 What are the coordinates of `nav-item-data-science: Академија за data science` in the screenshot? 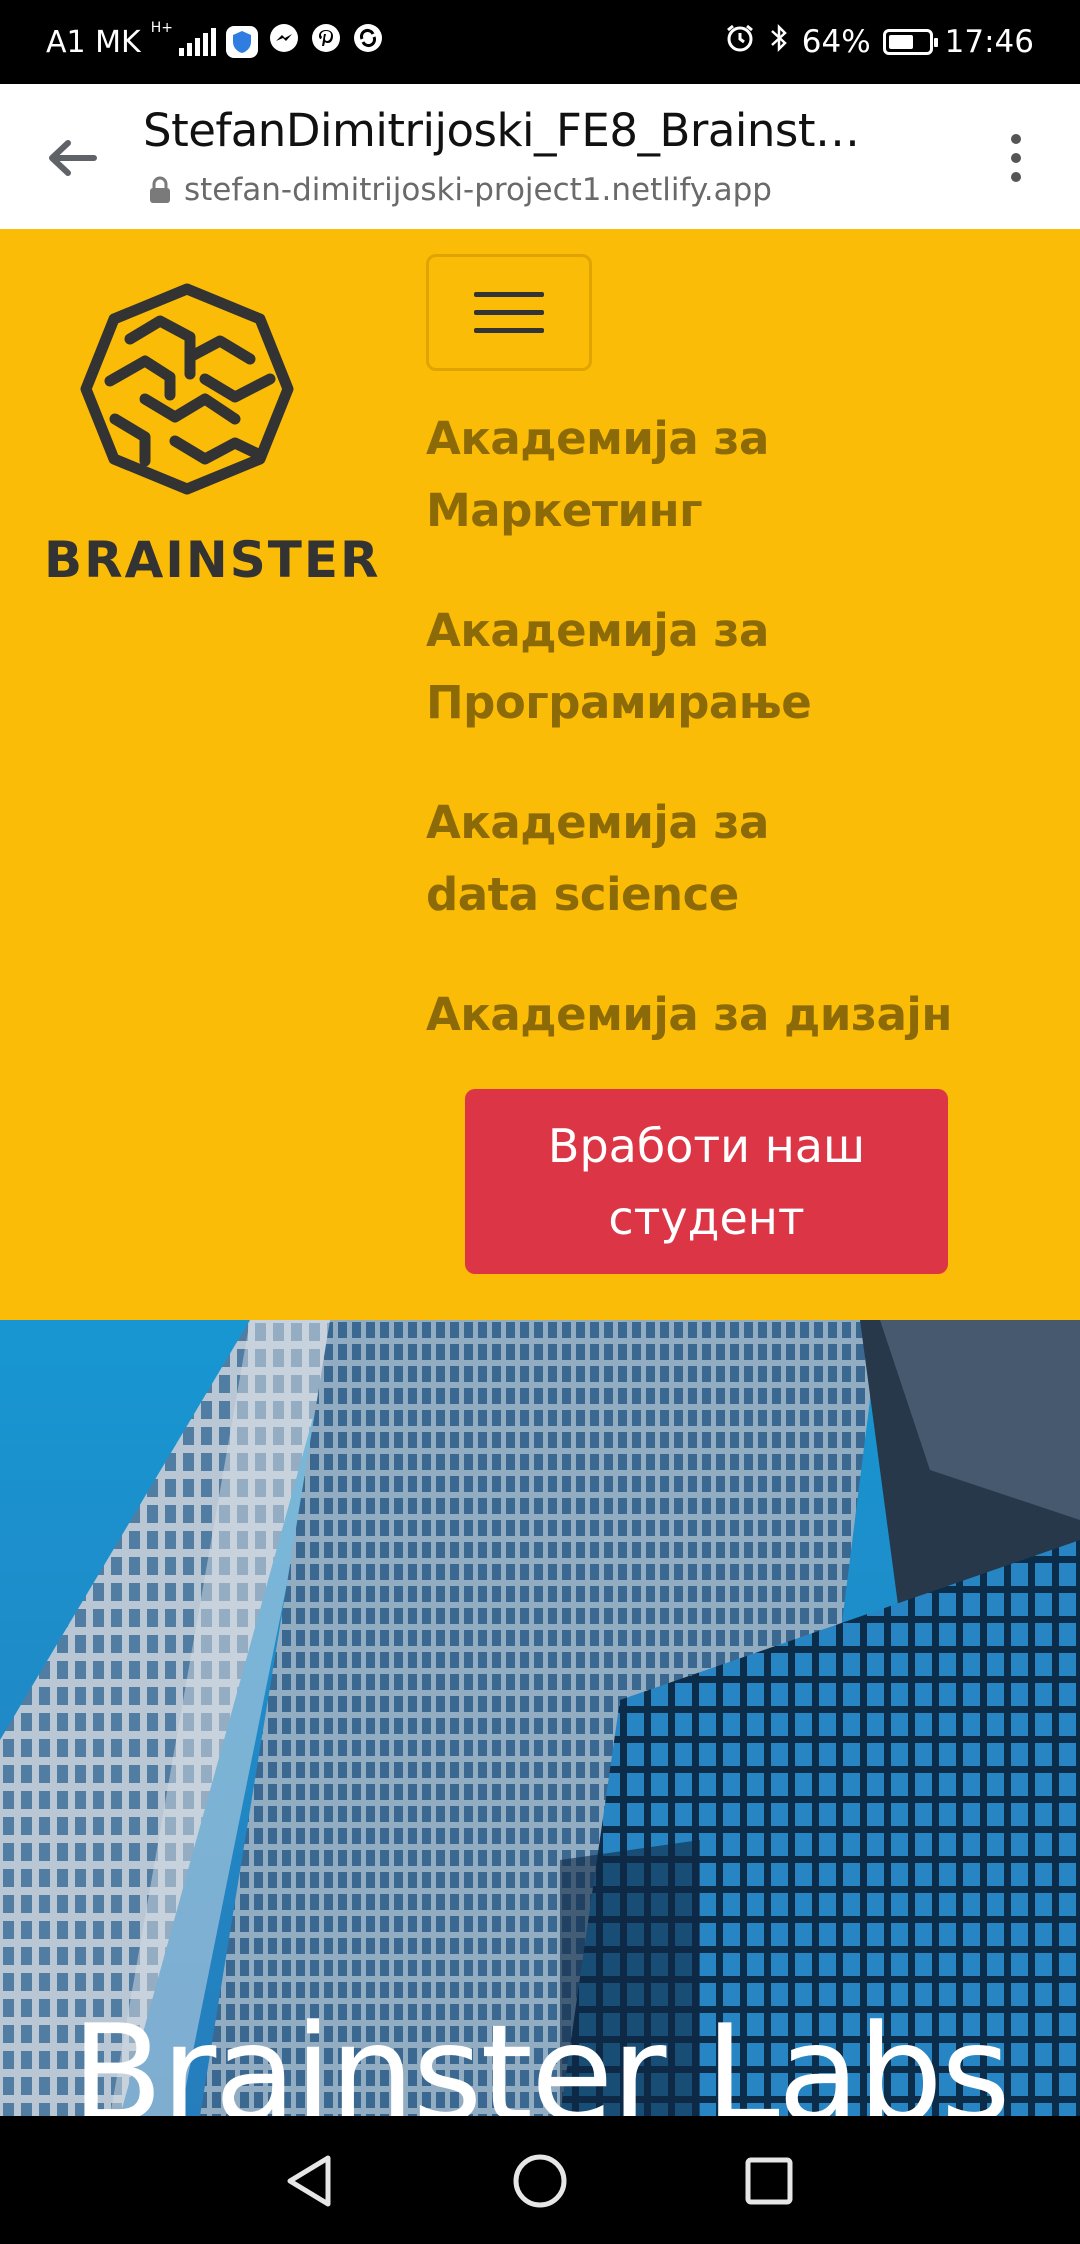 It's located at (656, 859).